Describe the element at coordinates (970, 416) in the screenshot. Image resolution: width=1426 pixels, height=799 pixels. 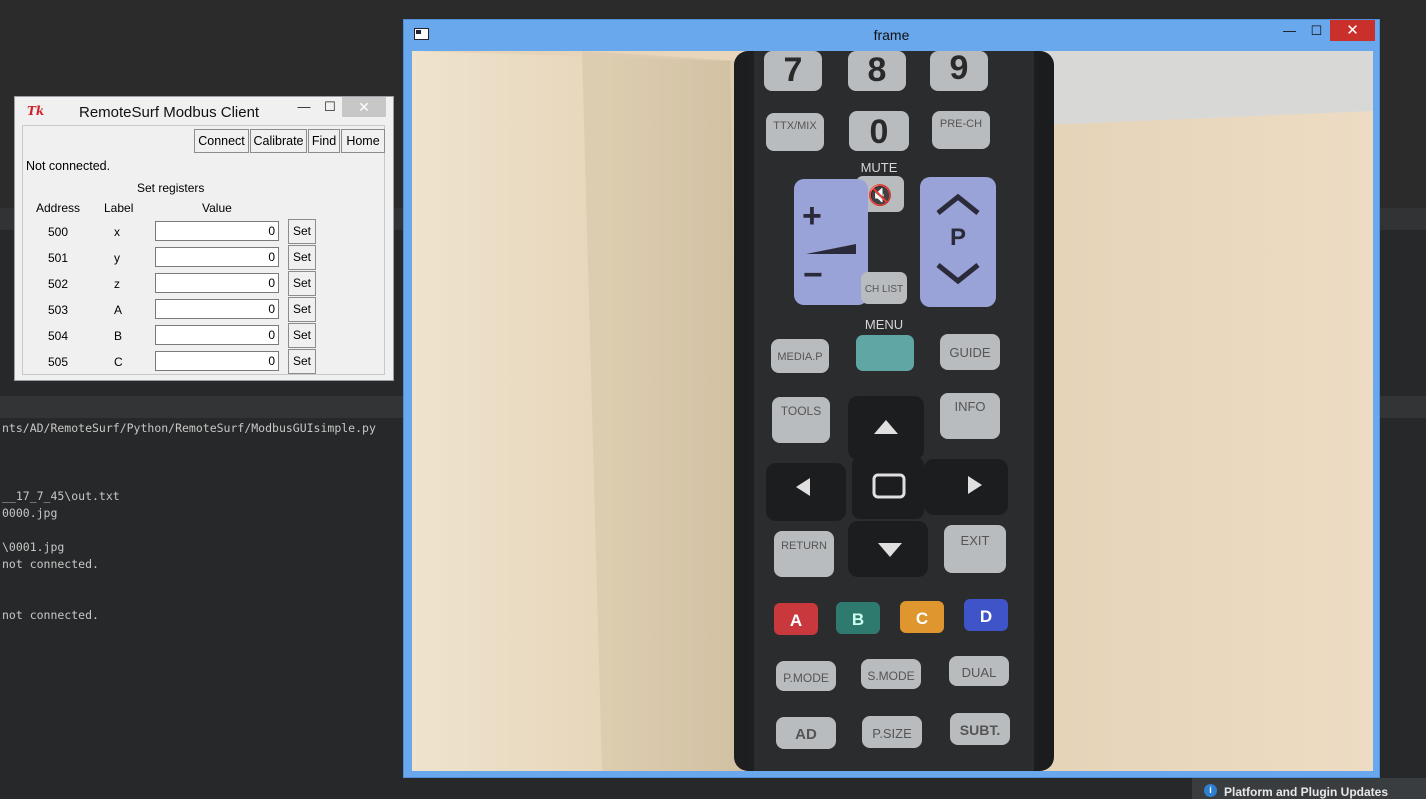
I see `remote-key-info: INFO` at that location.